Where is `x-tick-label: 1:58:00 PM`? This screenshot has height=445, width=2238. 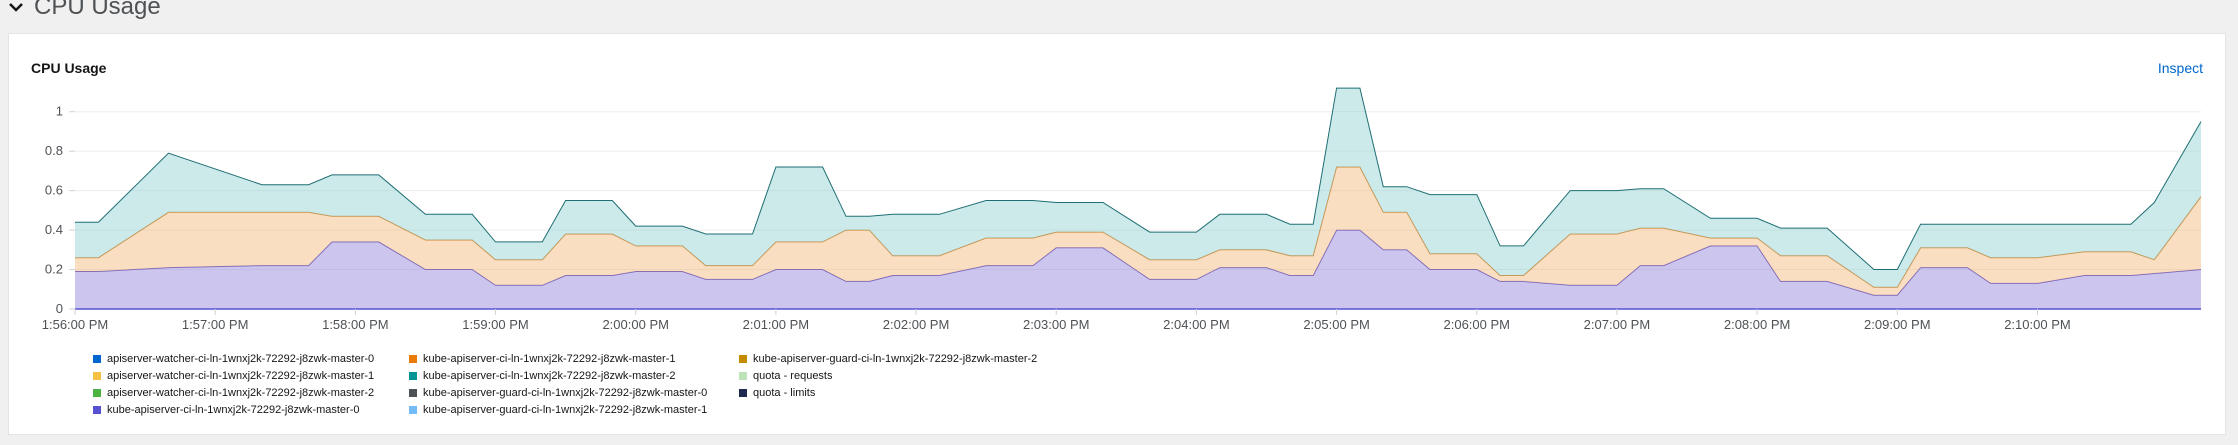 x-tick-label: 1:58:00 PM is located at coordinates (355, 324).